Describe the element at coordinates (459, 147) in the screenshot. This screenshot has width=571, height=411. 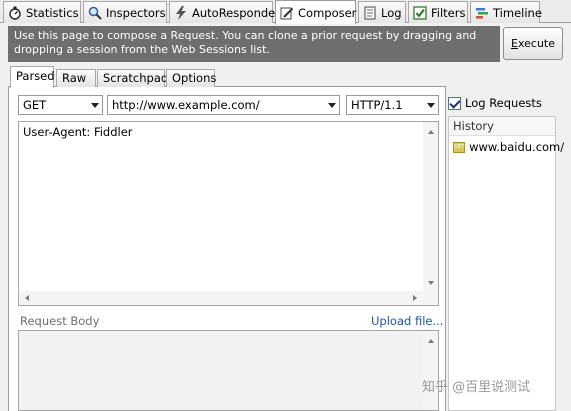
I see `get-request-icon: GET` at that location.